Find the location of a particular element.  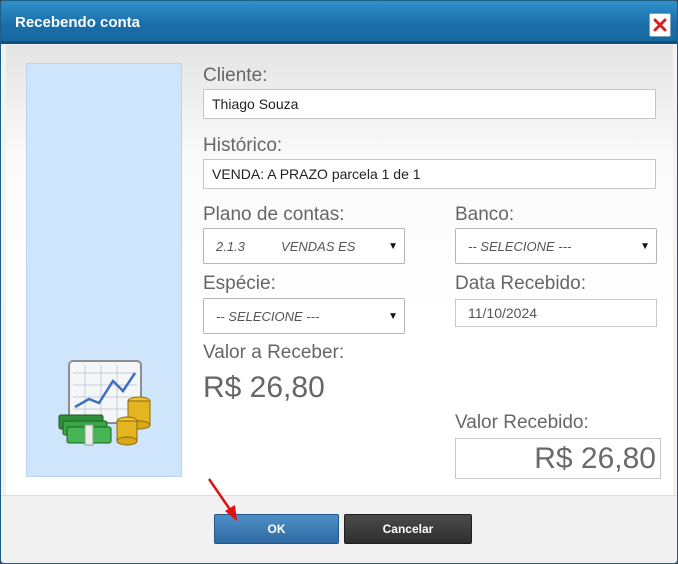

valor-recebido-field: R$ 26,80 is located at coordinates (558, 458).